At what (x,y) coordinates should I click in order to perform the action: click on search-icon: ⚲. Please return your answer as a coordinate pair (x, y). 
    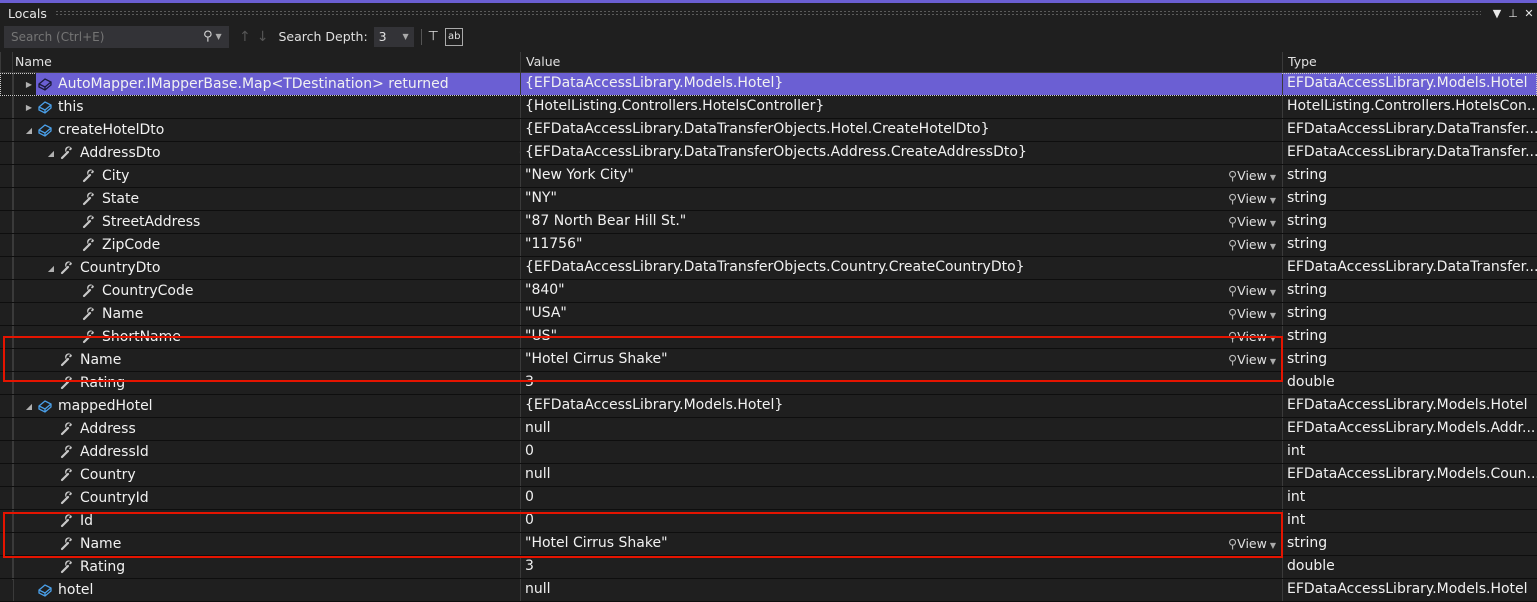
    Looking at the image, I should click on (208, 36).